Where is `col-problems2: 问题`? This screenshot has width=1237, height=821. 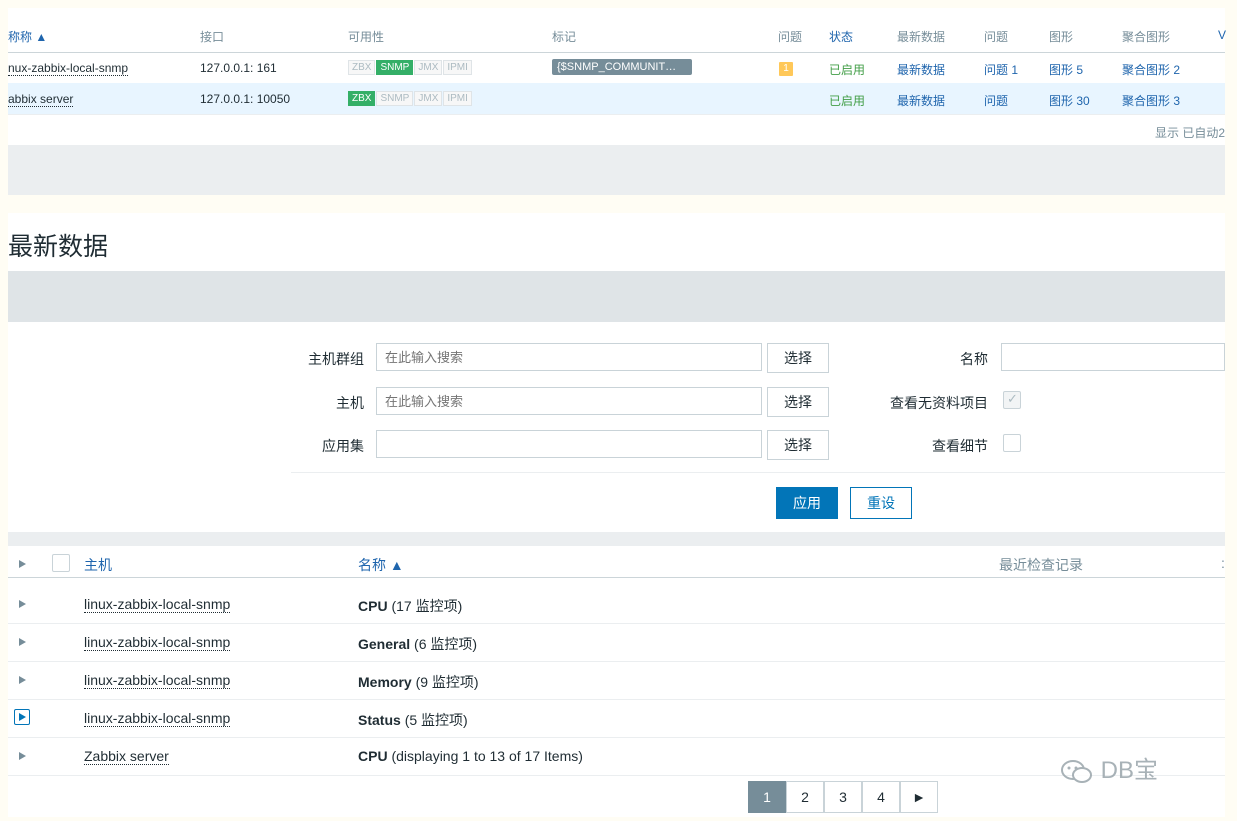
col-problems2: 问题 is located at coordinates (996, 37).